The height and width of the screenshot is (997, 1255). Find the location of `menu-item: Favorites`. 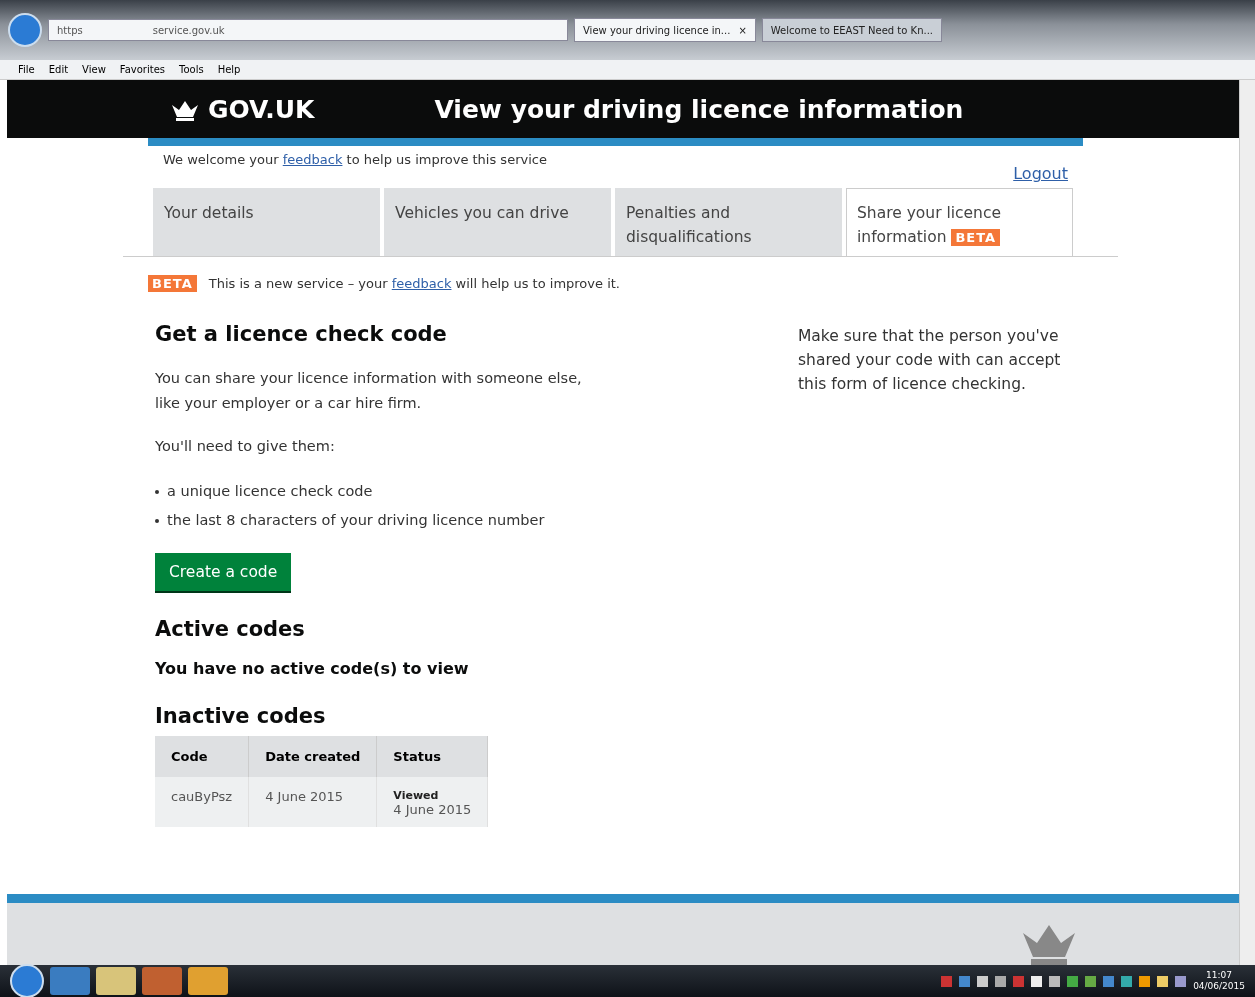

menu-item: Favorites is located at coordinates (142, 69).